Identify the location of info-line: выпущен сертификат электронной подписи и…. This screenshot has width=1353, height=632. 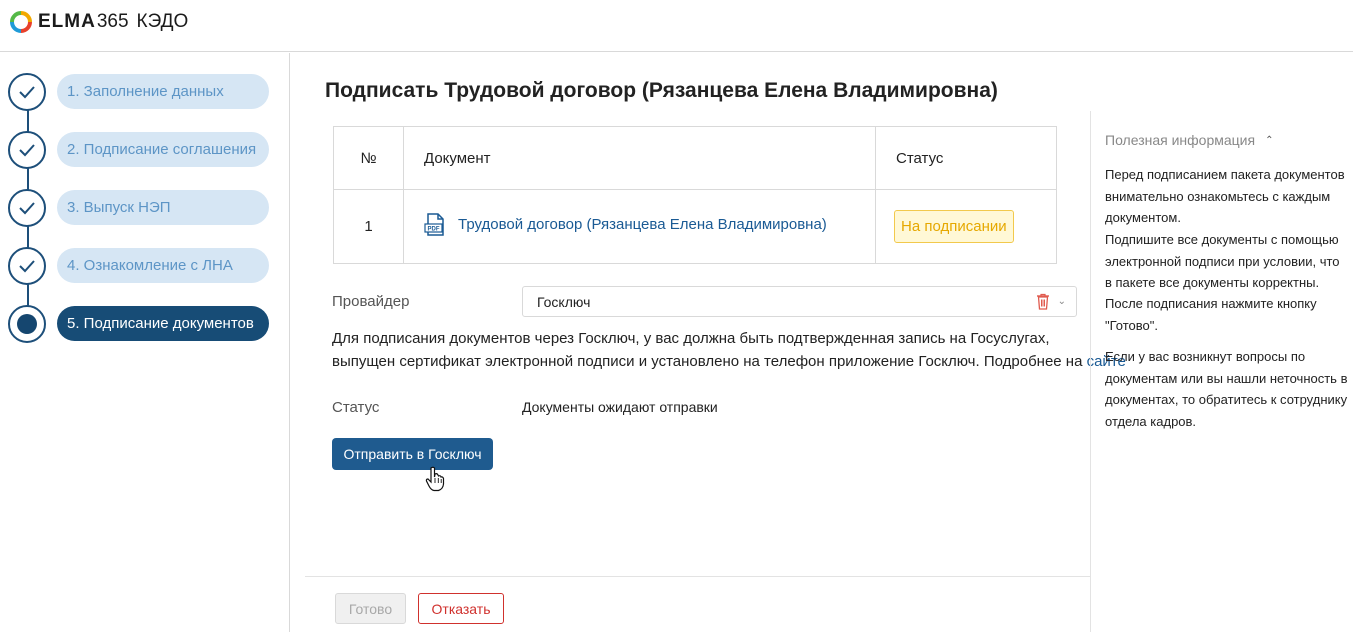
(729, 361).